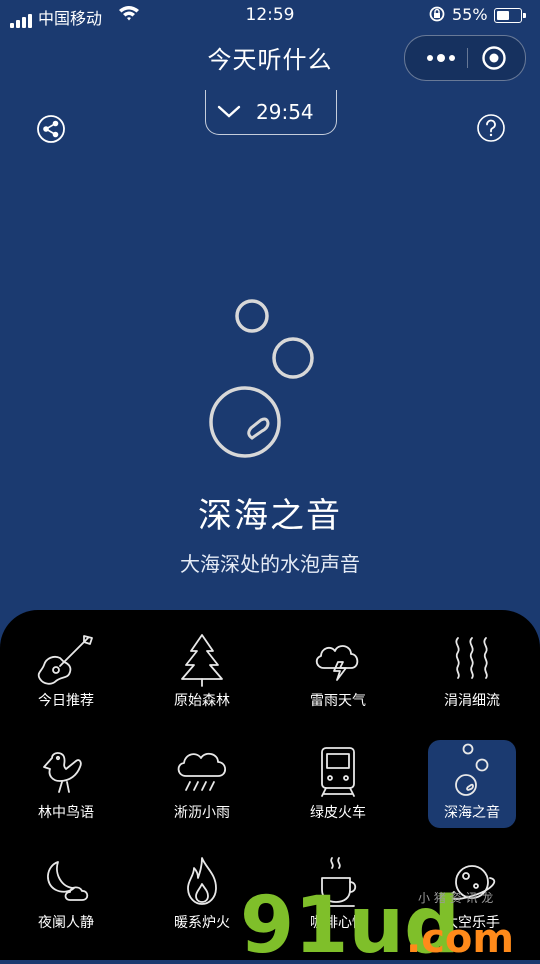 This screenshot has height=964, width=540. I want to click on status-bar: 中国移动 12:59 55%, so click(270, 15).